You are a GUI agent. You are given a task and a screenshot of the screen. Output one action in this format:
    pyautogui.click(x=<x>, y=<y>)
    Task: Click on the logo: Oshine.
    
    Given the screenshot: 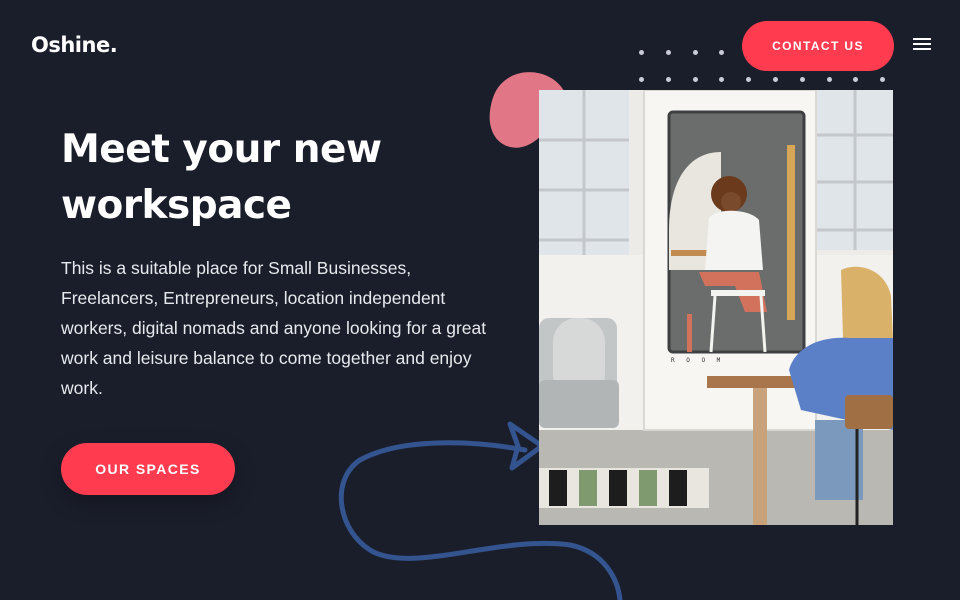 What is the action you would take?
    pyautogui.click(x=74, y=45)
    